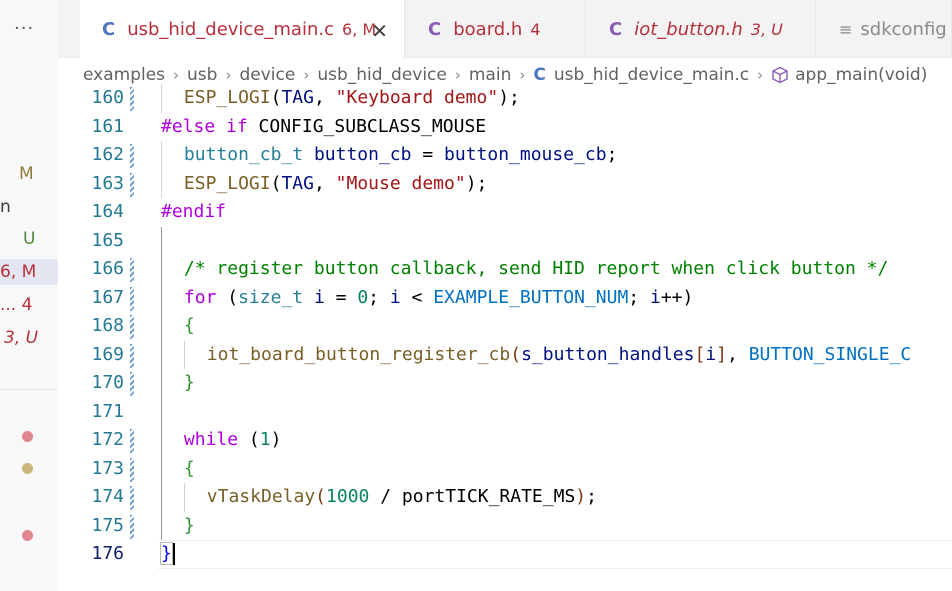 Image resolution: width=952 pixels, height=591 pixels. What do you see at coordinates (505, 184) in the screenshot?
I see `code-line: 163 ESP_LOGI(TAG, "Mouse demo");` at bounding box center [505, 184].